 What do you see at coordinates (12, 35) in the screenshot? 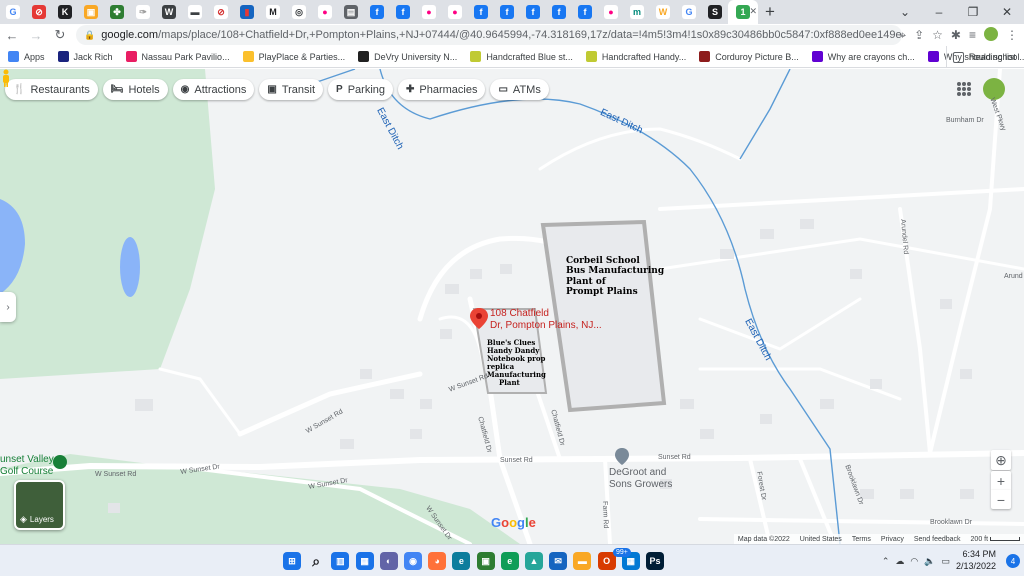
I see `back-button: ←` at bounding box center [12, 35].